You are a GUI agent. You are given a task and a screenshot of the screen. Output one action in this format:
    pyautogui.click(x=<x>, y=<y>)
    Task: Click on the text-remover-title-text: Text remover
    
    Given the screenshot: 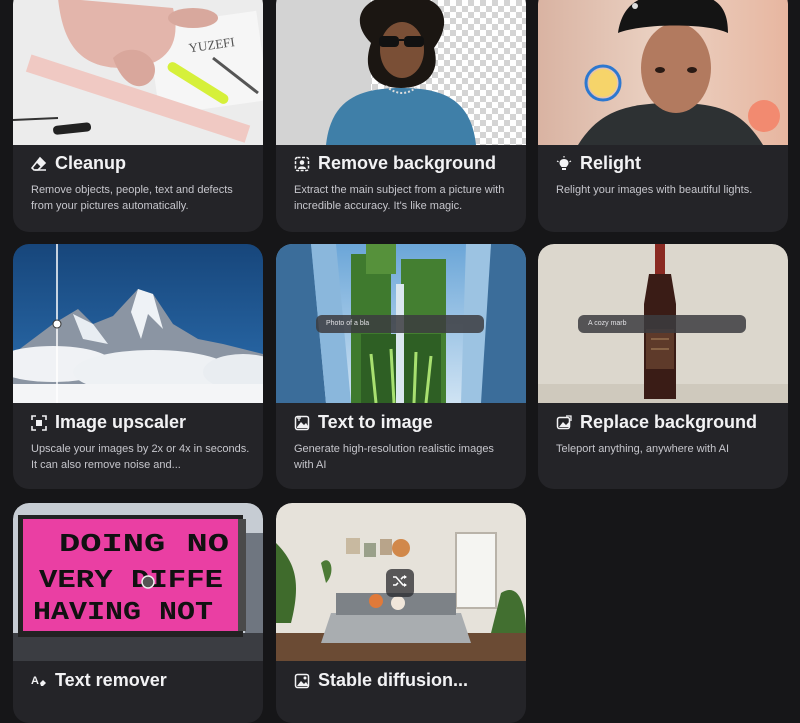 What is the action you would take?
    pyautogui.click(x=111, y=680)
    